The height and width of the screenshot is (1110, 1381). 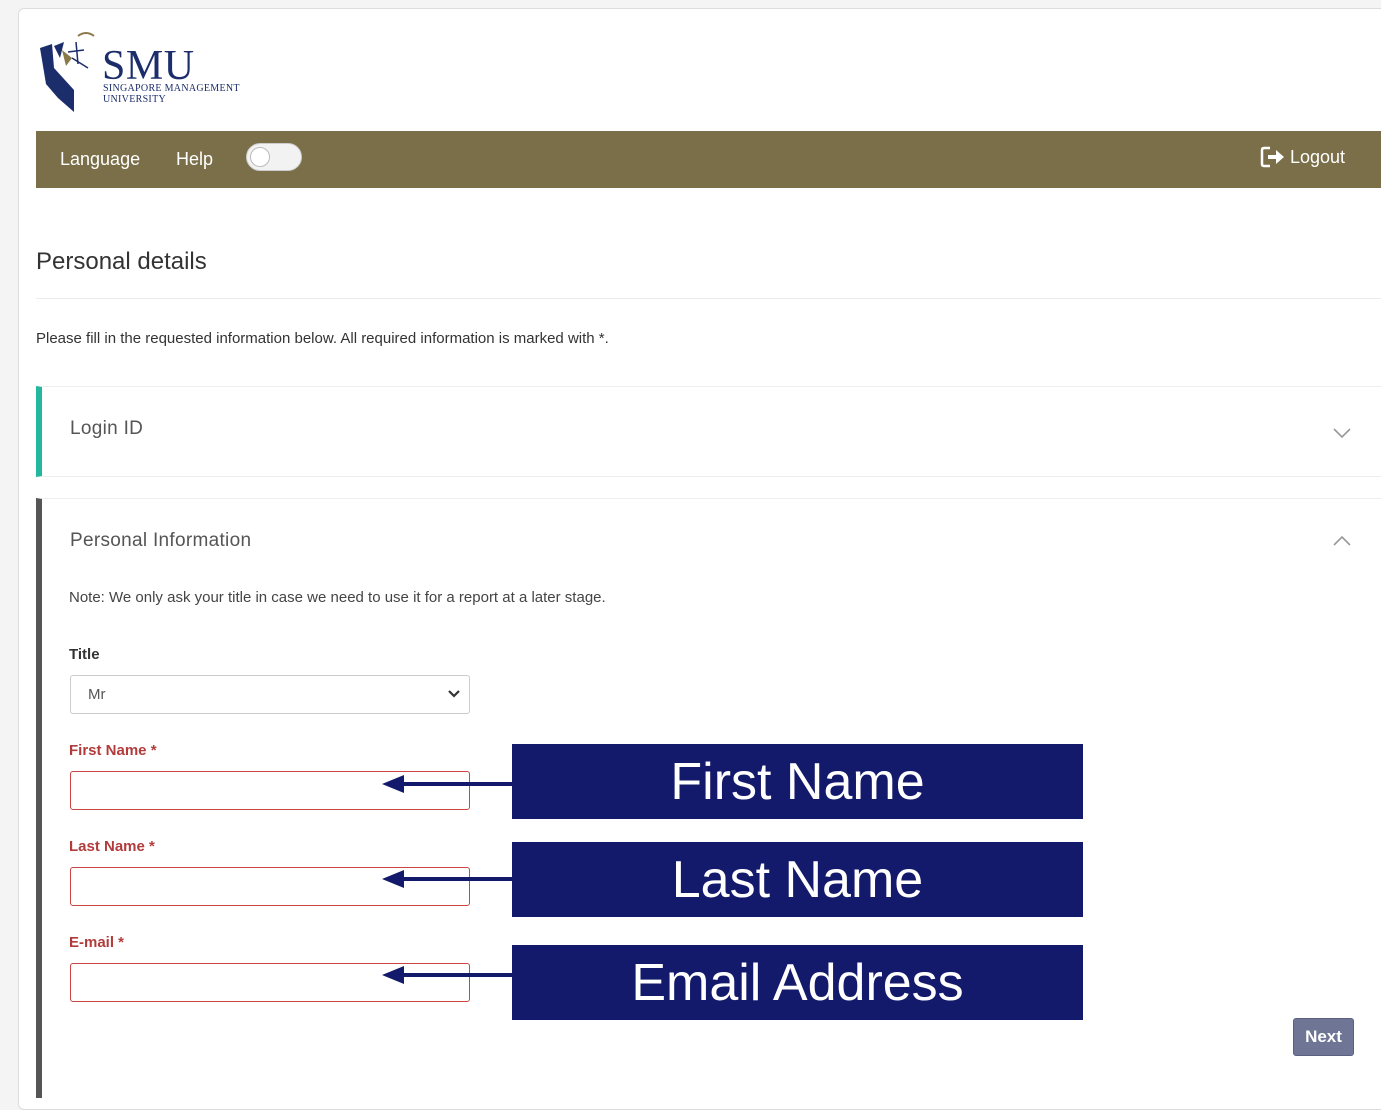 What do you see at coordinates (100, 159) in the screenshot?
I see `language-menu: Language` at bounding box center [100, 159].